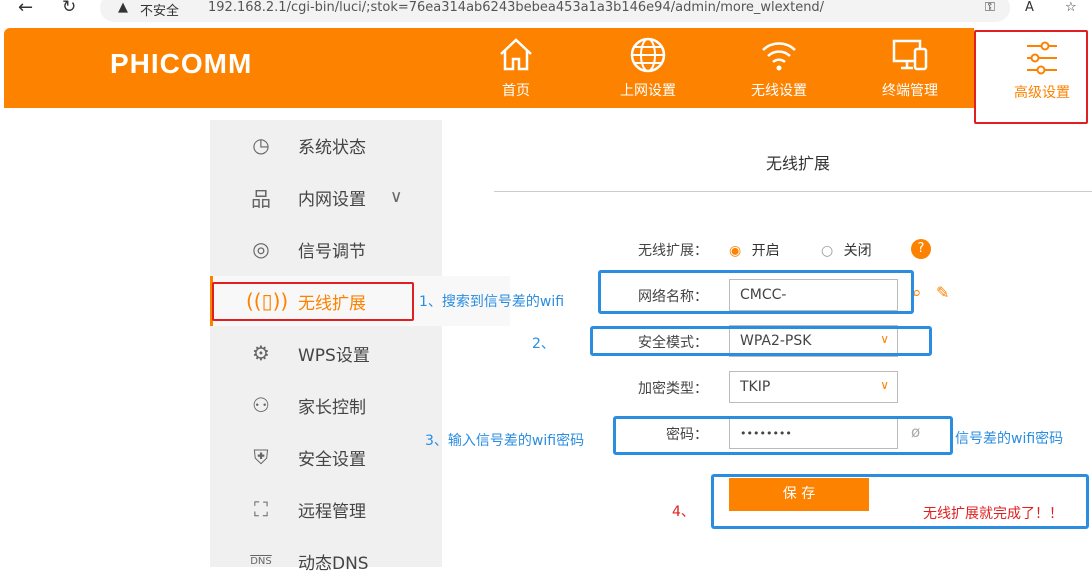 The width and height of the screenshot is (1092, 586). I want to click on sidebar-item-label: 远程管理, so click(332, 511).